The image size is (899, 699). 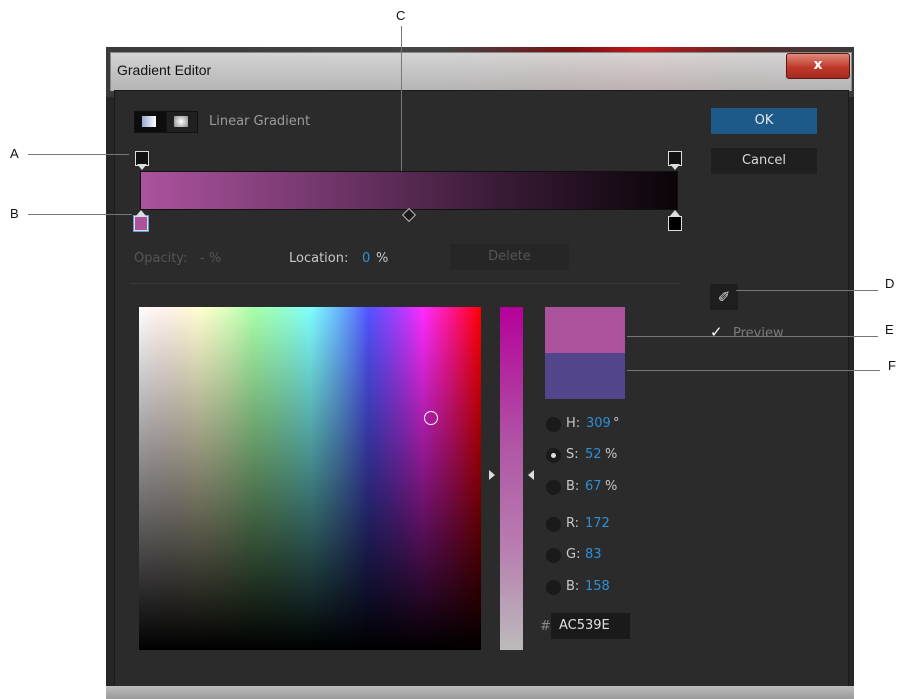 I want to click on green-value: 83, so click(x=593, y=554).